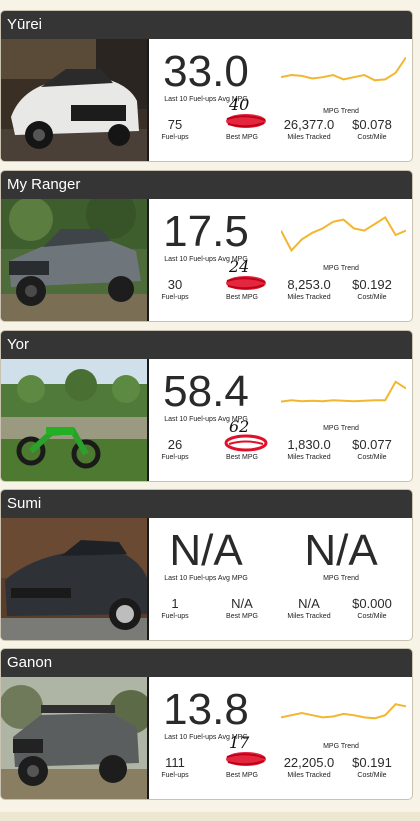  I want to click on miles-stat: 26,377.0 Miles Tracked, so click(309, 130).